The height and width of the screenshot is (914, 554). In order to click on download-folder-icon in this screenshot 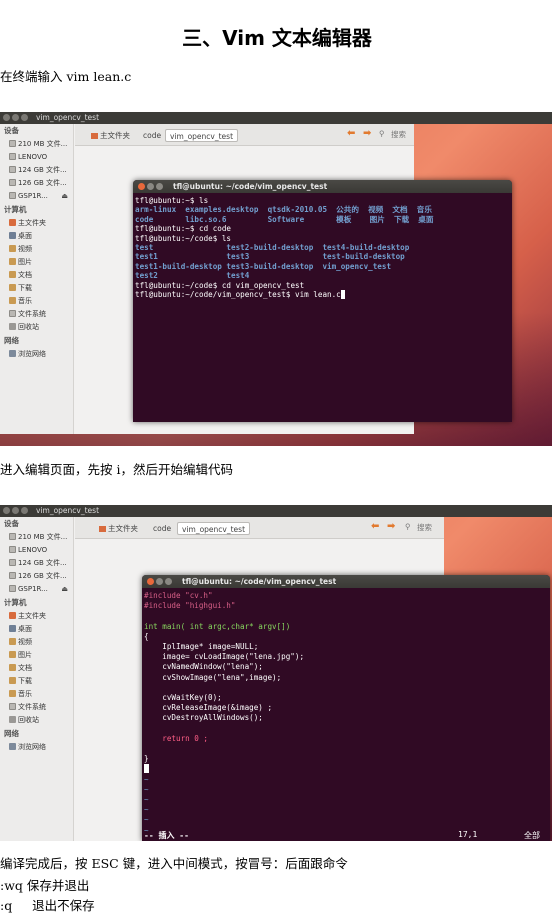, I will do `click(12, 680)`.